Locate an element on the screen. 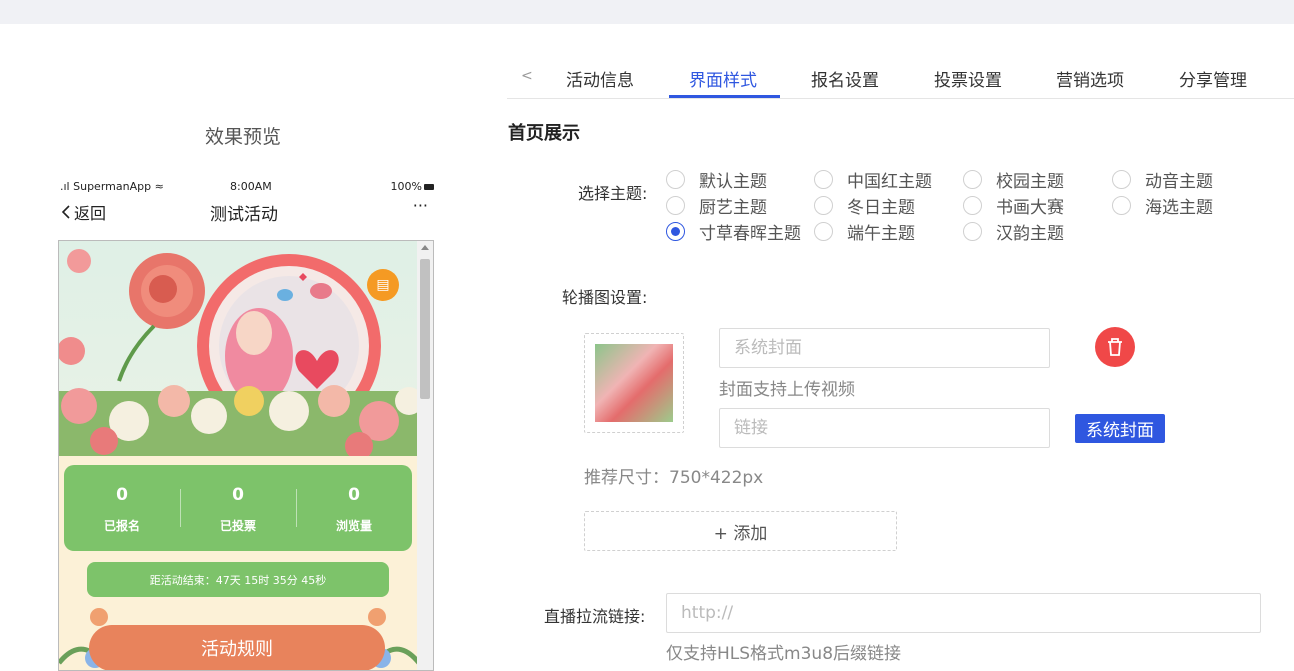  rules-button: 活动规则 is located at coordinates (237, 647).